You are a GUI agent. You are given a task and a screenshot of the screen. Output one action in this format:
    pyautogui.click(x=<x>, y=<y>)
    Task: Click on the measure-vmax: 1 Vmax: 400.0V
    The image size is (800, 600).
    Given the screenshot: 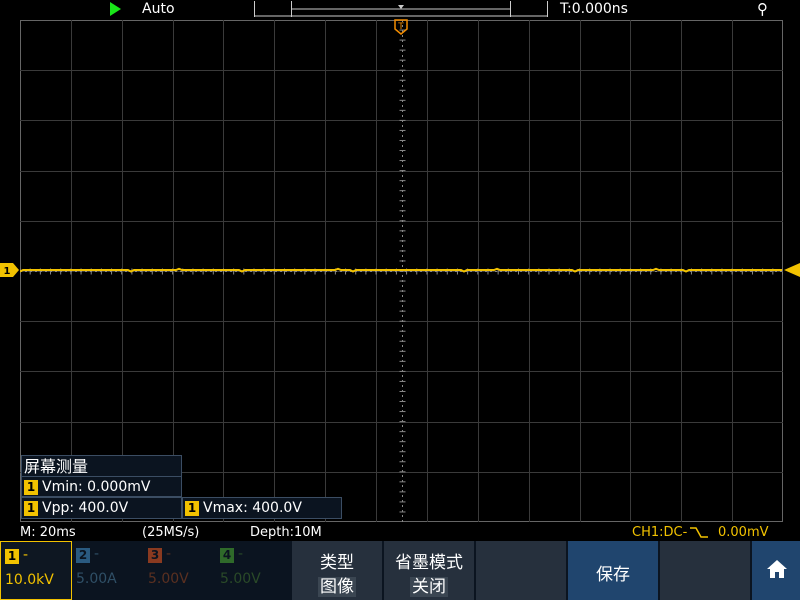 What is the action you would take?
    pyautogui.click(x=262, y=508)
    